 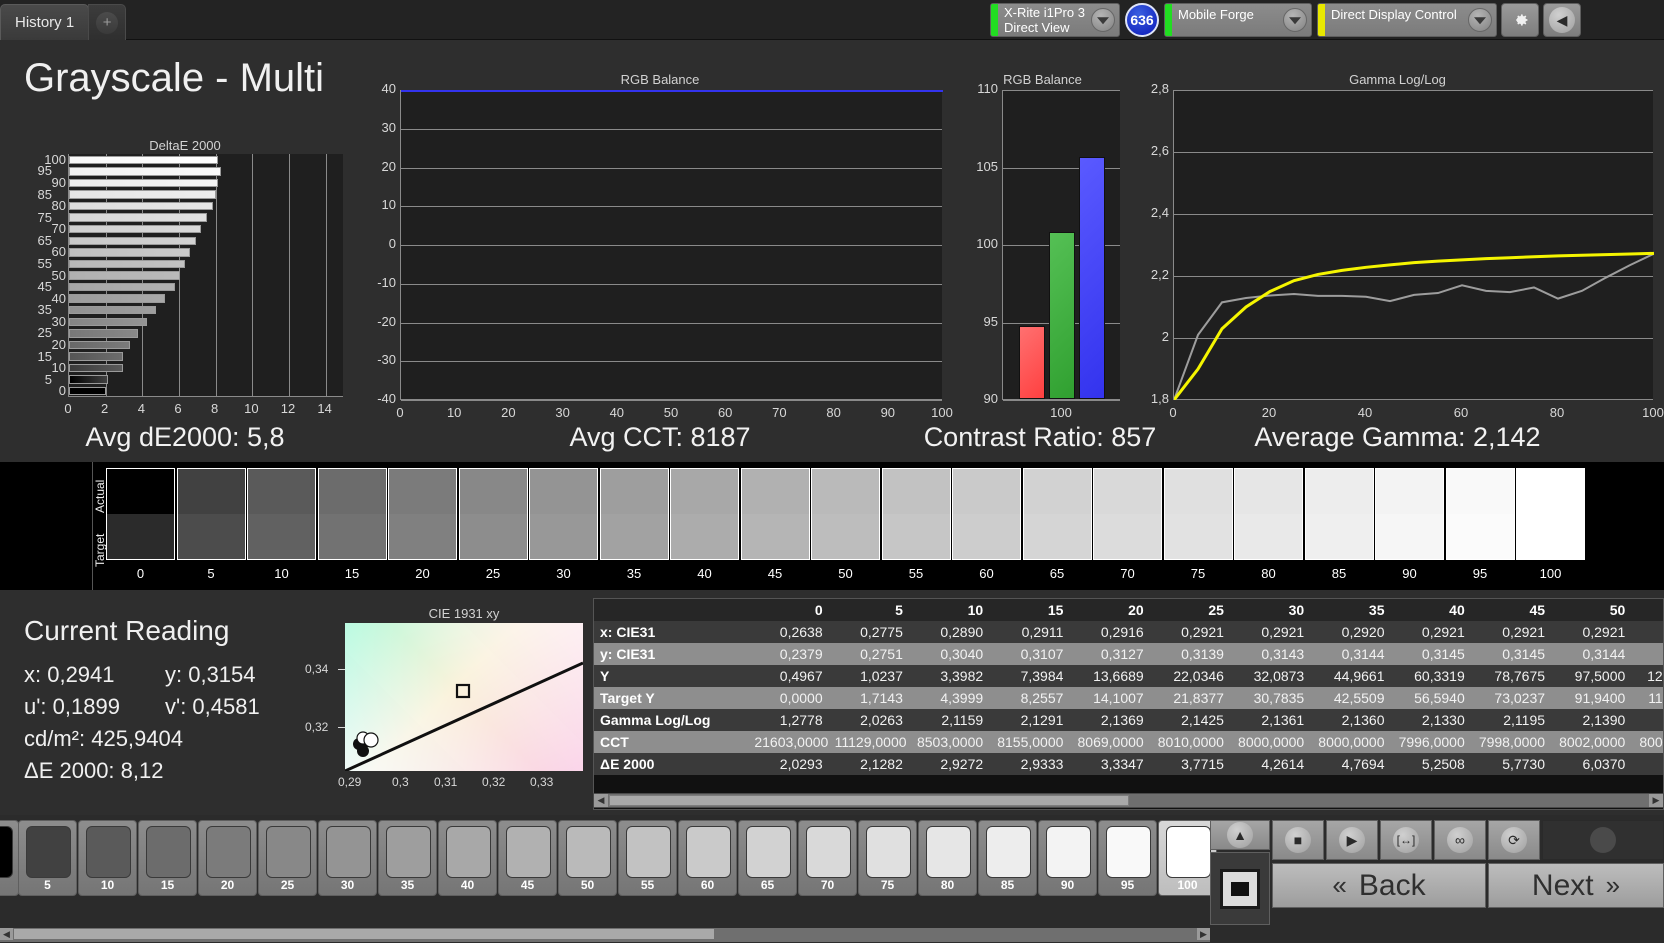 What do you see at coordinates (1409, 573) in the screenshot?
I see `patch-level-label: 90` at bounding box center [1409, 573].